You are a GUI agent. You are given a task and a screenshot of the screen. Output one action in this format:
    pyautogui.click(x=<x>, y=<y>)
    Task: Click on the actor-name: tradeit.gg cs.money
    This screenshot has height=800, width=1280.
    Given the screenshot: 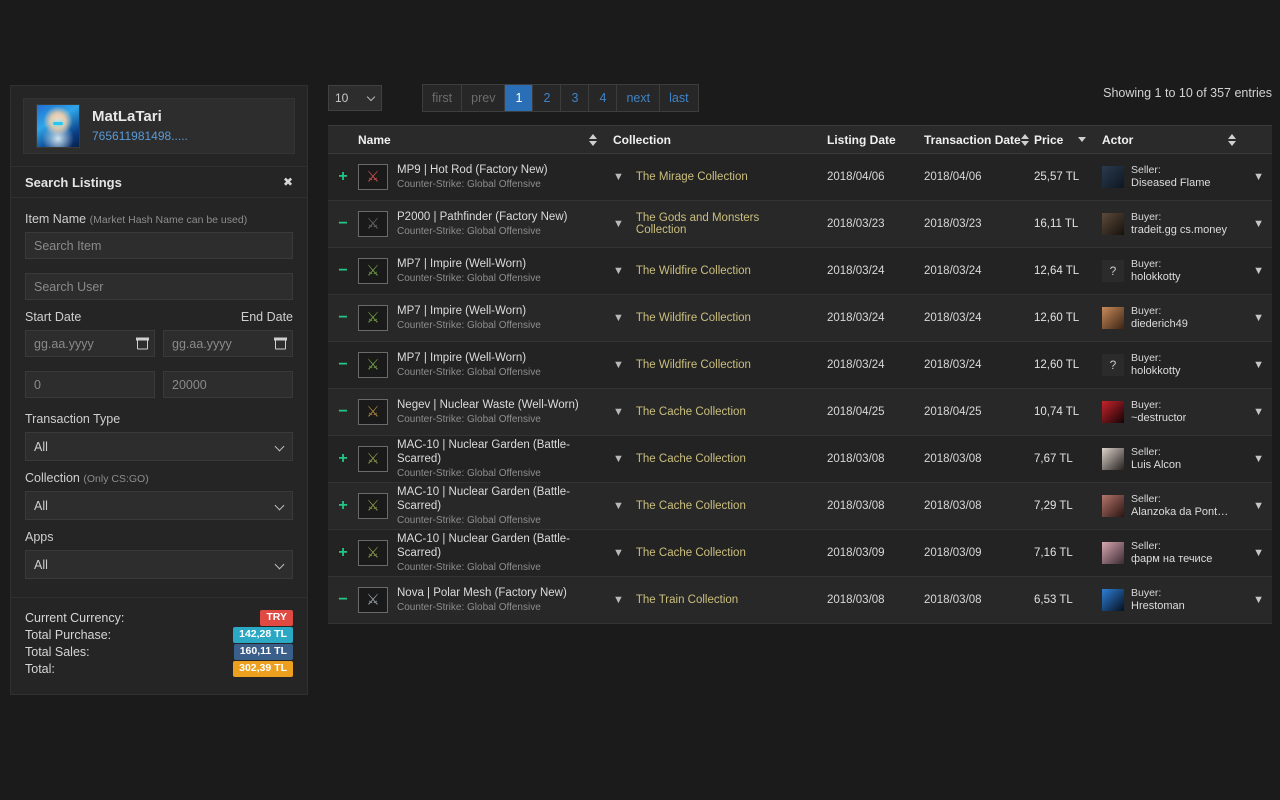 What is the action you would take?
    pyautogui.click(x=1179, y=231)
    